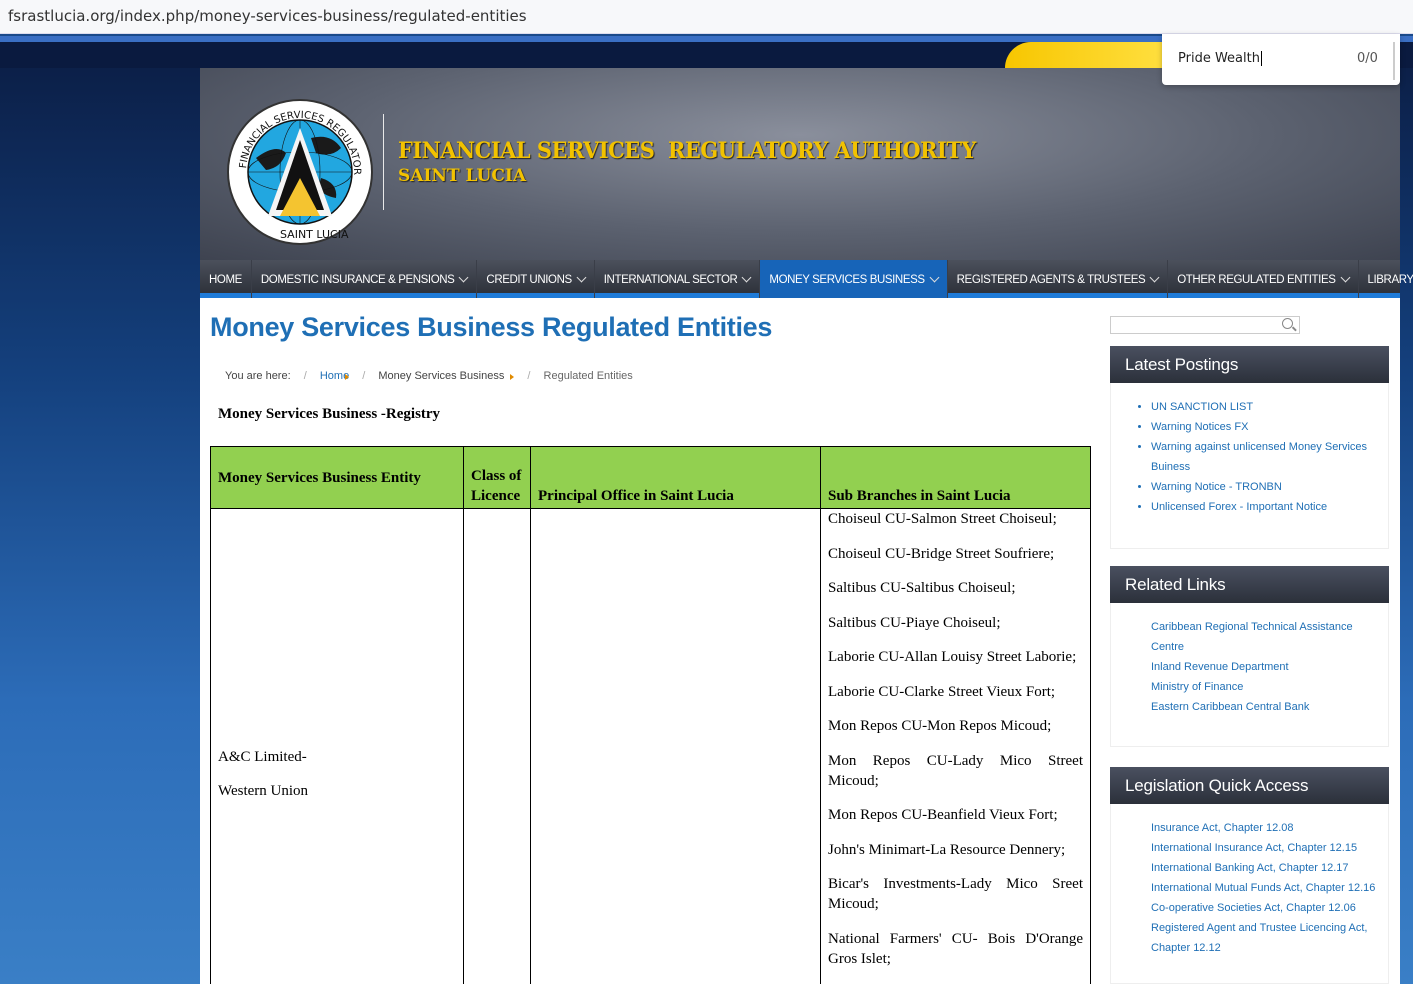  I want to click on branch-item: Saltibus CU-Piaye Choiseul;, so click(914, 622).